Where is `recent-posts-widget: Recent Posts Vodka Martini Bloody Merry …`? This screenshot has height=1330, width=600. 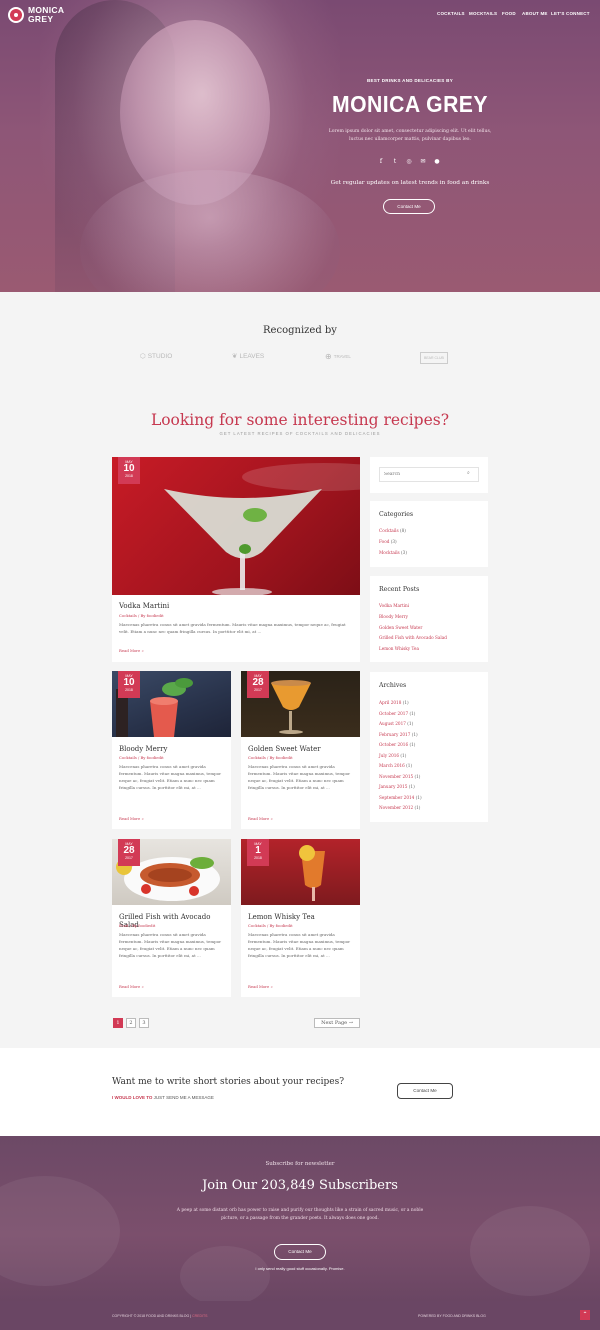 recent-posts-widget: Recent Posts Vodka Martini Bloody Merry … is located at coordinates (429, 619).